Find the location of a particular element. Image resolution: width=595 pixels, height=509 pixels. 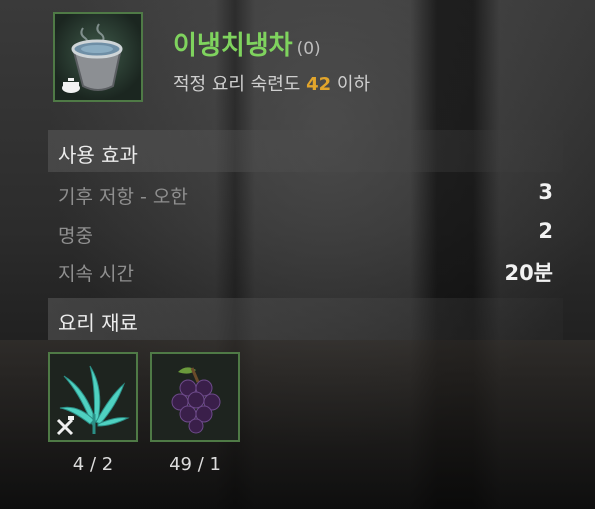

requirement-text: 적정 요리 숙련도 42 이하 is located at coordinates (271, 83).